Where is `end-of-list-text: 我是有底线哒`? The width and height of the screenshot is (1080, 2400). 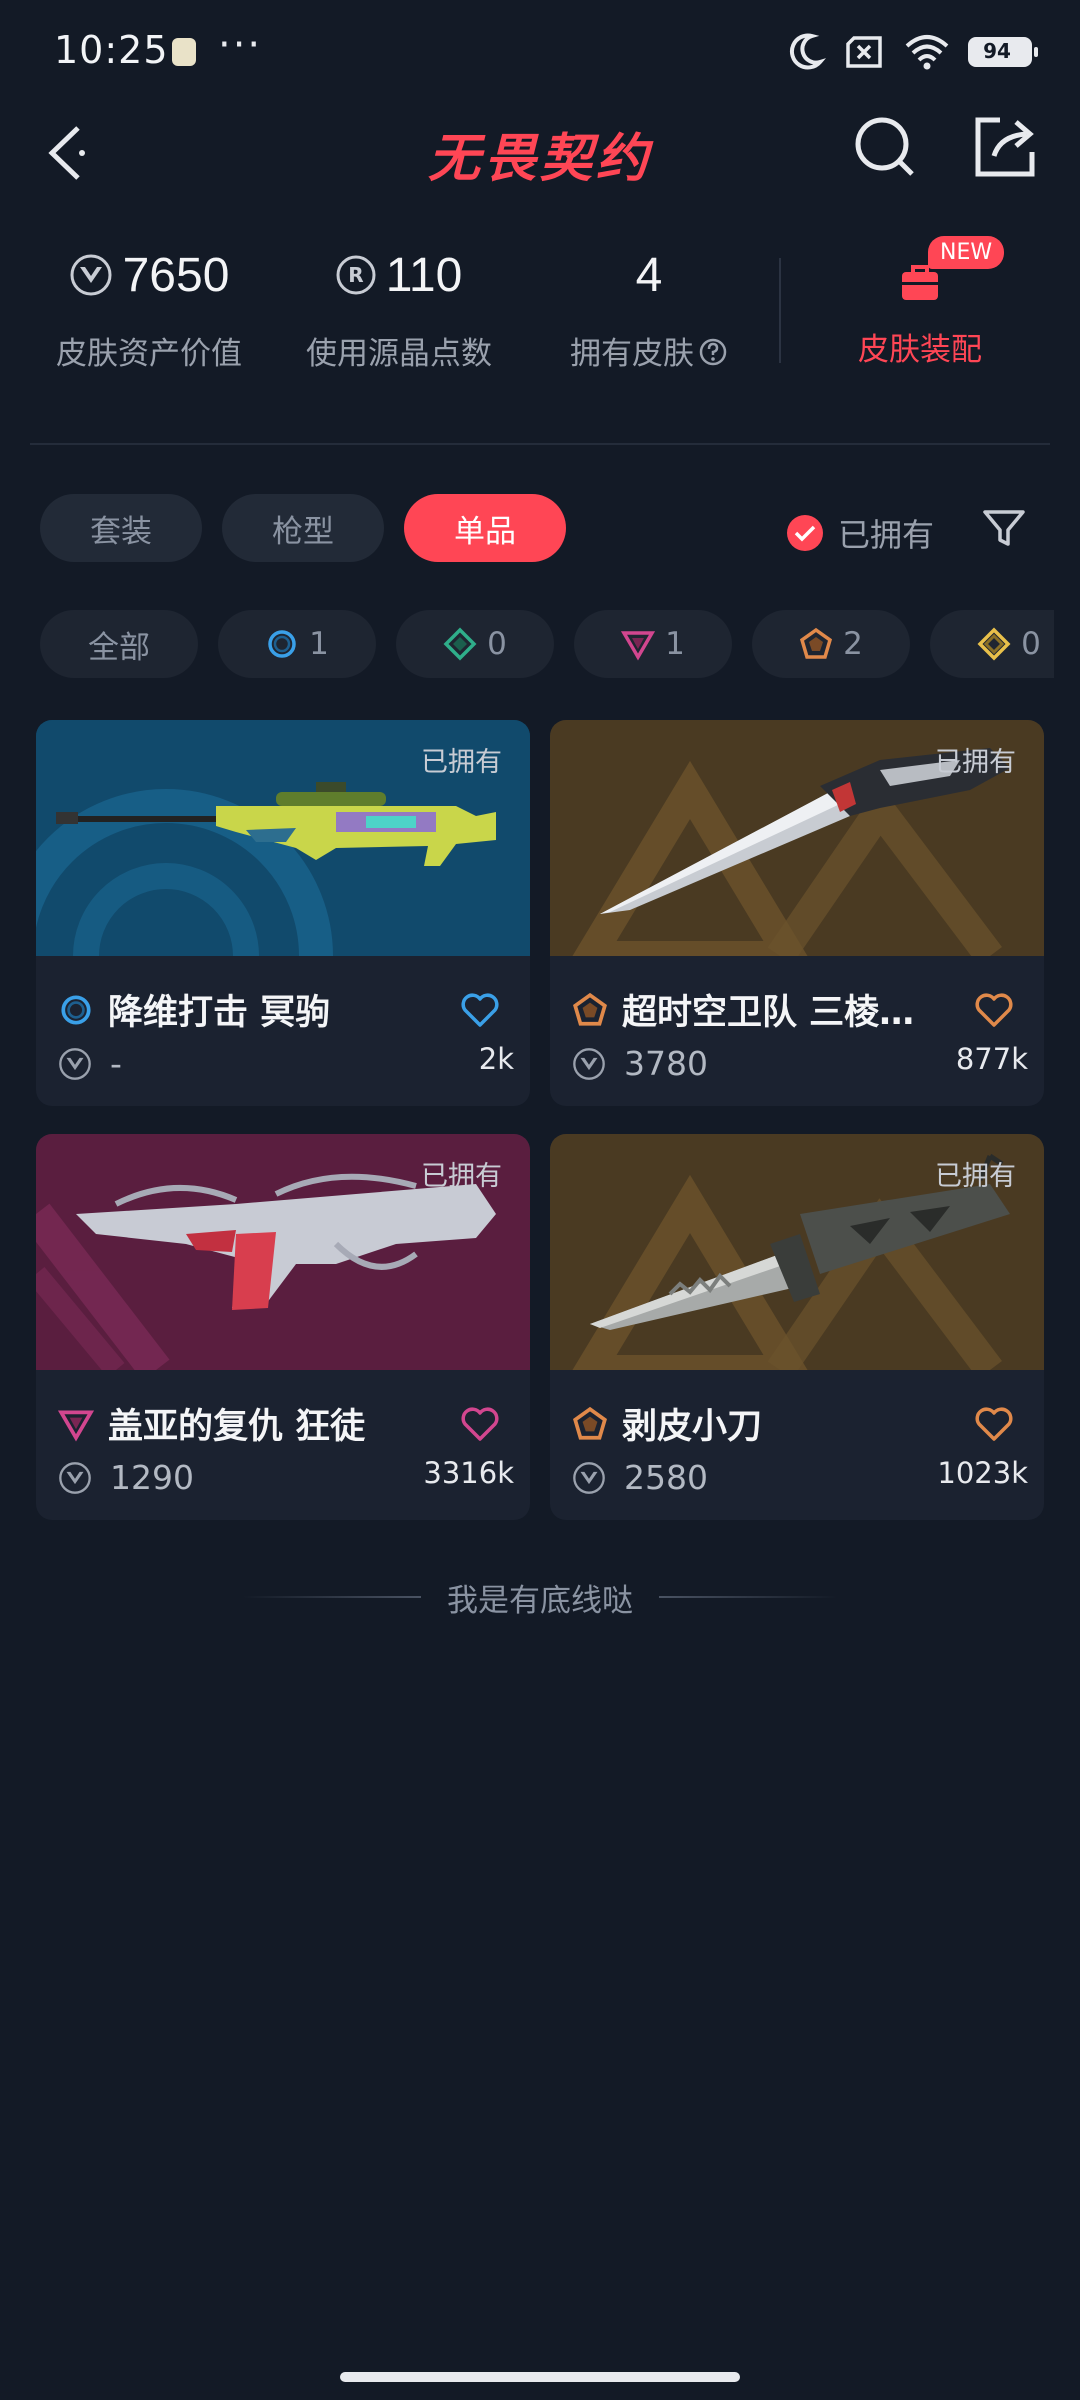
end-of-list-text: 我是有底线哒 is located at coordinates (540, 1600).